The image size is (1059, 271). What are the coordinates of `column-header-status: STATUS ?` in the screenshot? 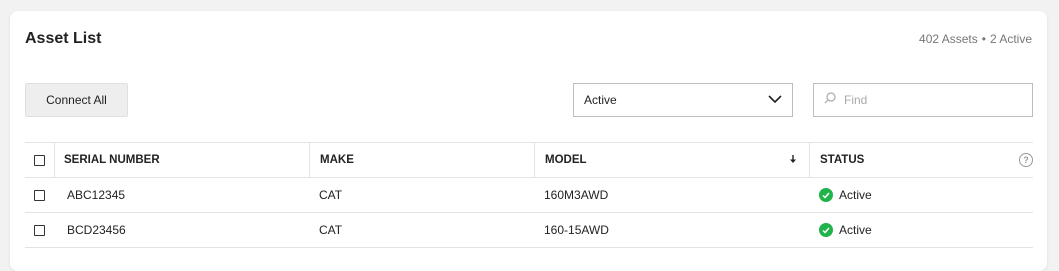 It's located at (921, 160).